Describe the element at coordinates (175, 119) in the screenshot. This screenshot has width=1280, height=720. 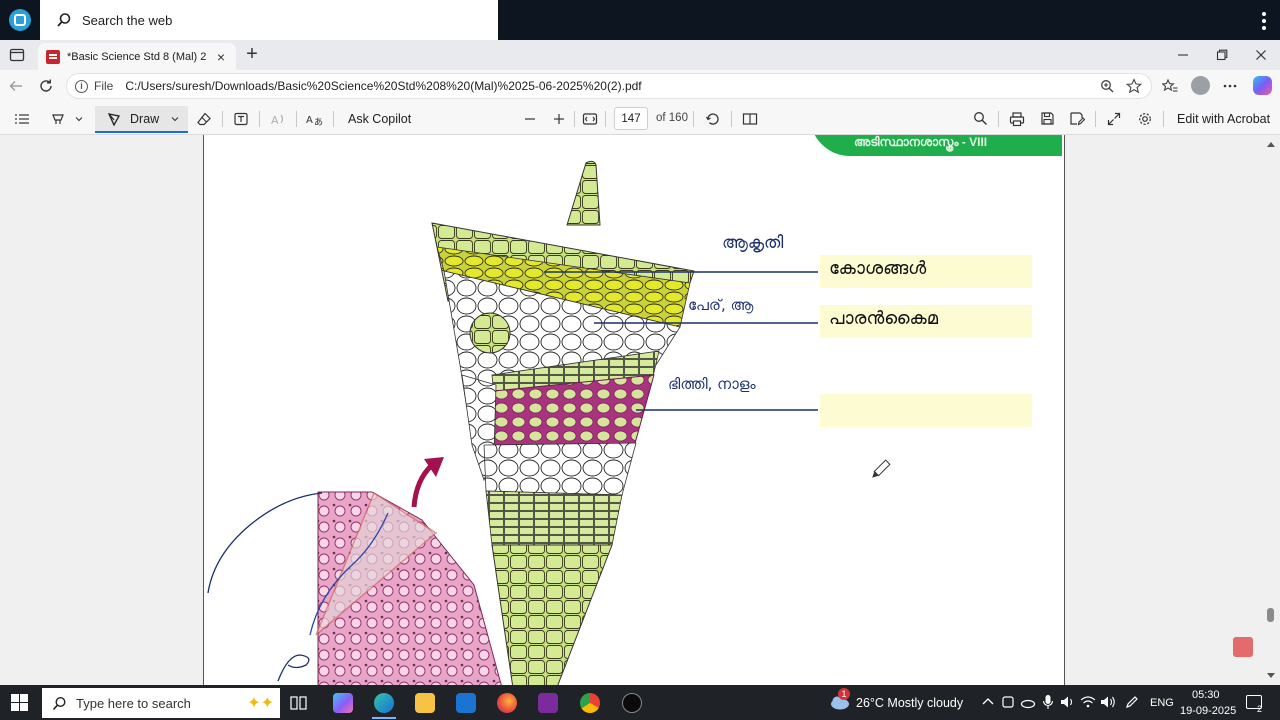
I see `draw-dropdown-icon` at that location.